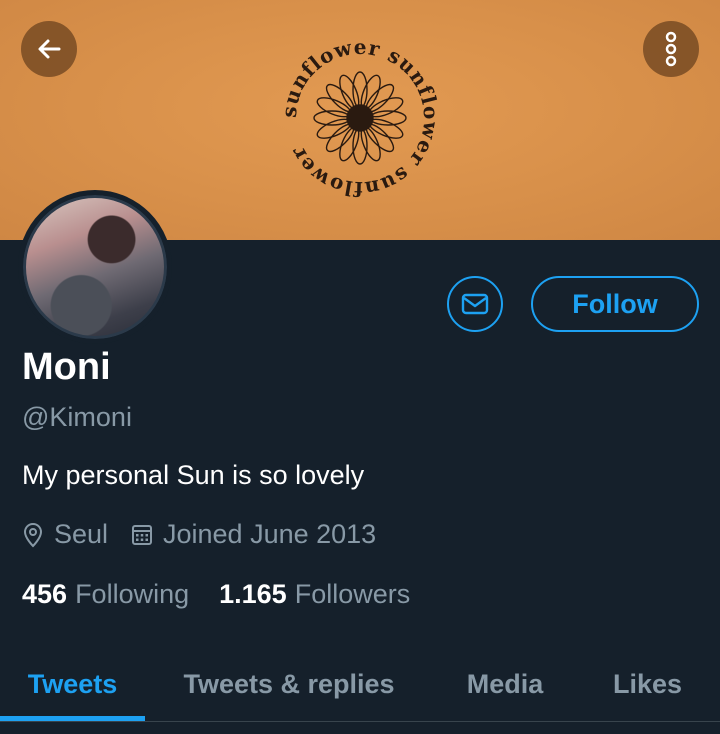 This screenshot has height=734, width=720. I want to click on followers-link: 1.165 Followers, so click(314, 594).